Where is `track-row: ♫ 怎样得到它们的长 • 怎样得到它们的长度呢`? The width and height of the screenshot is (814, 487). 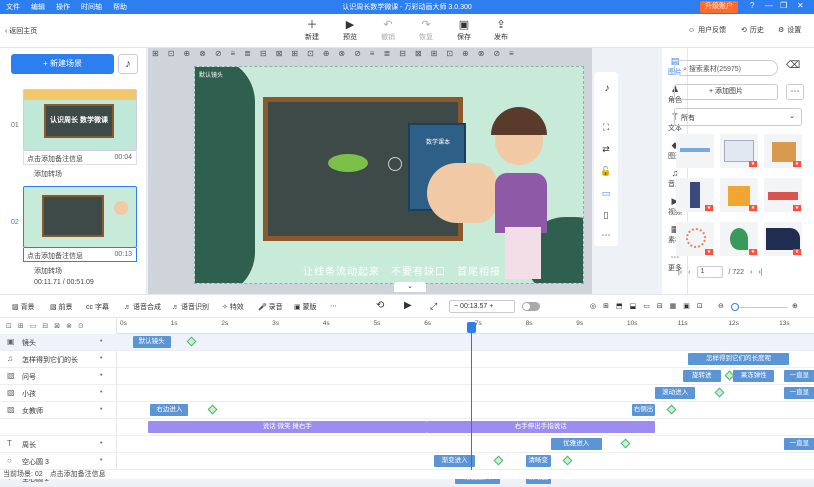
track-row: ♫ 怎样得到它们的长 • 怎样得到它们的长度呢 is located at coordinates (407, 359).